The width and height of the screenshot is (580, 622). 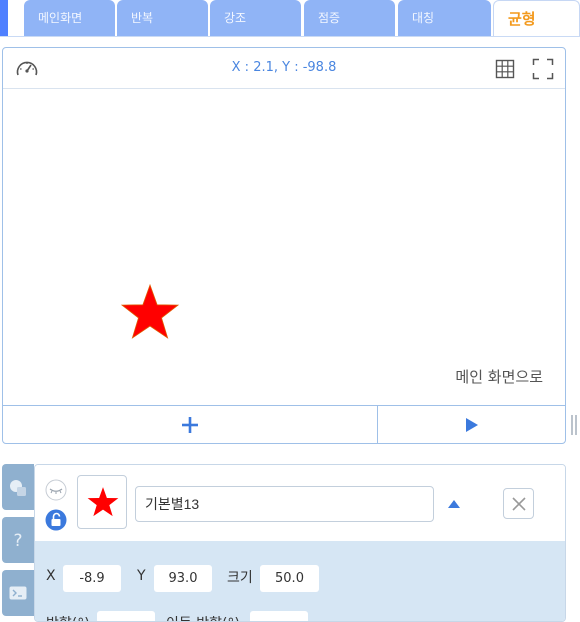 I want to click on shapes-icon, so click(x=18, y=488).